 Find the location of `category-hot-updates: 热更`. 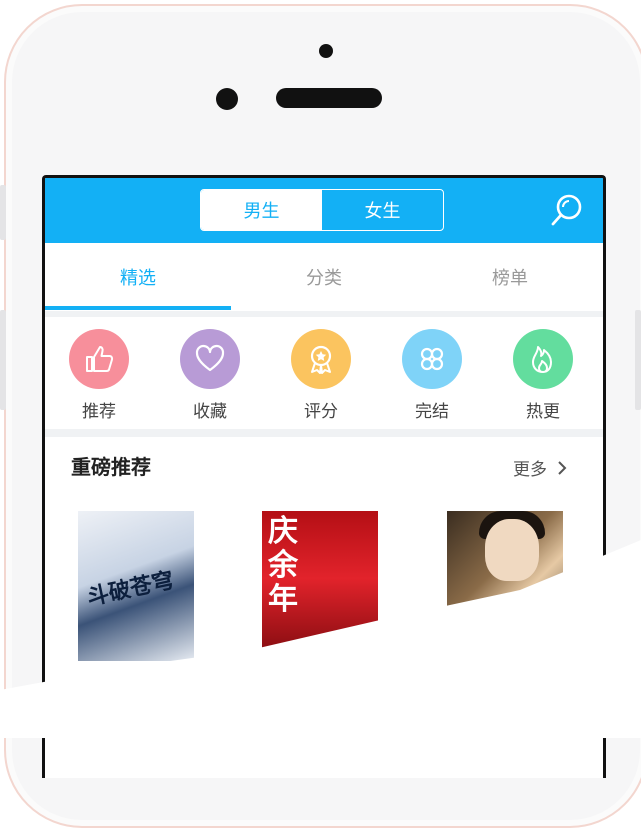

category-hot-updates: 热更 is located at coordinates (543, 379).